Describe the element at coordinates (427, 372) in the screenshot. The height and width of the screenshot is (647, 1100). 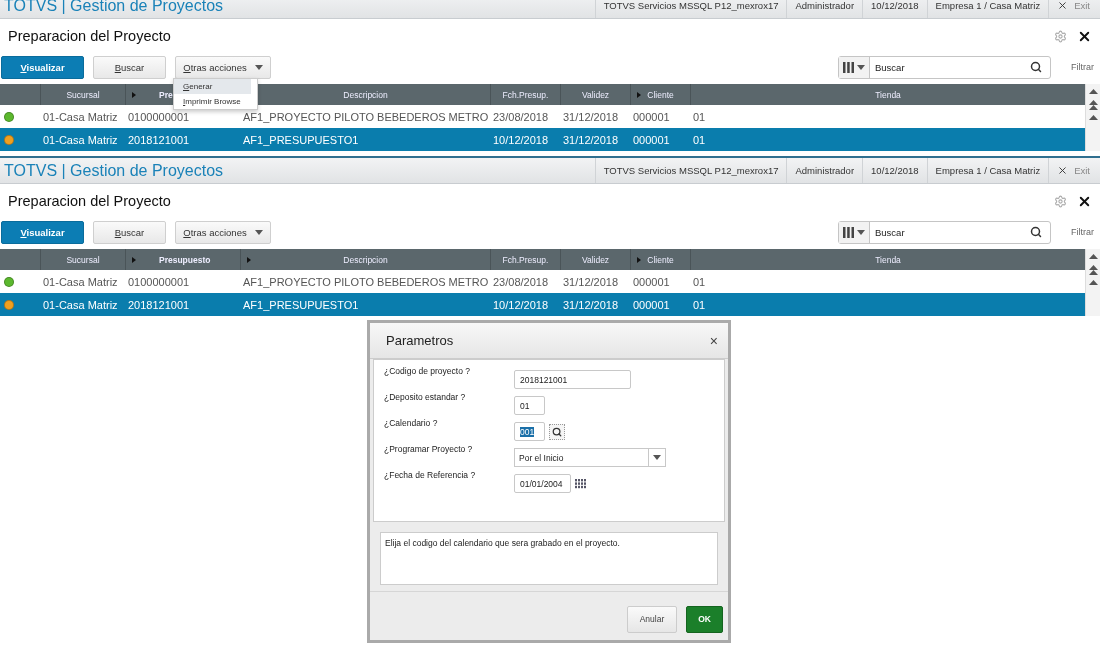
I see `field-label: ¿Codigo de proyecto ?` at that location.